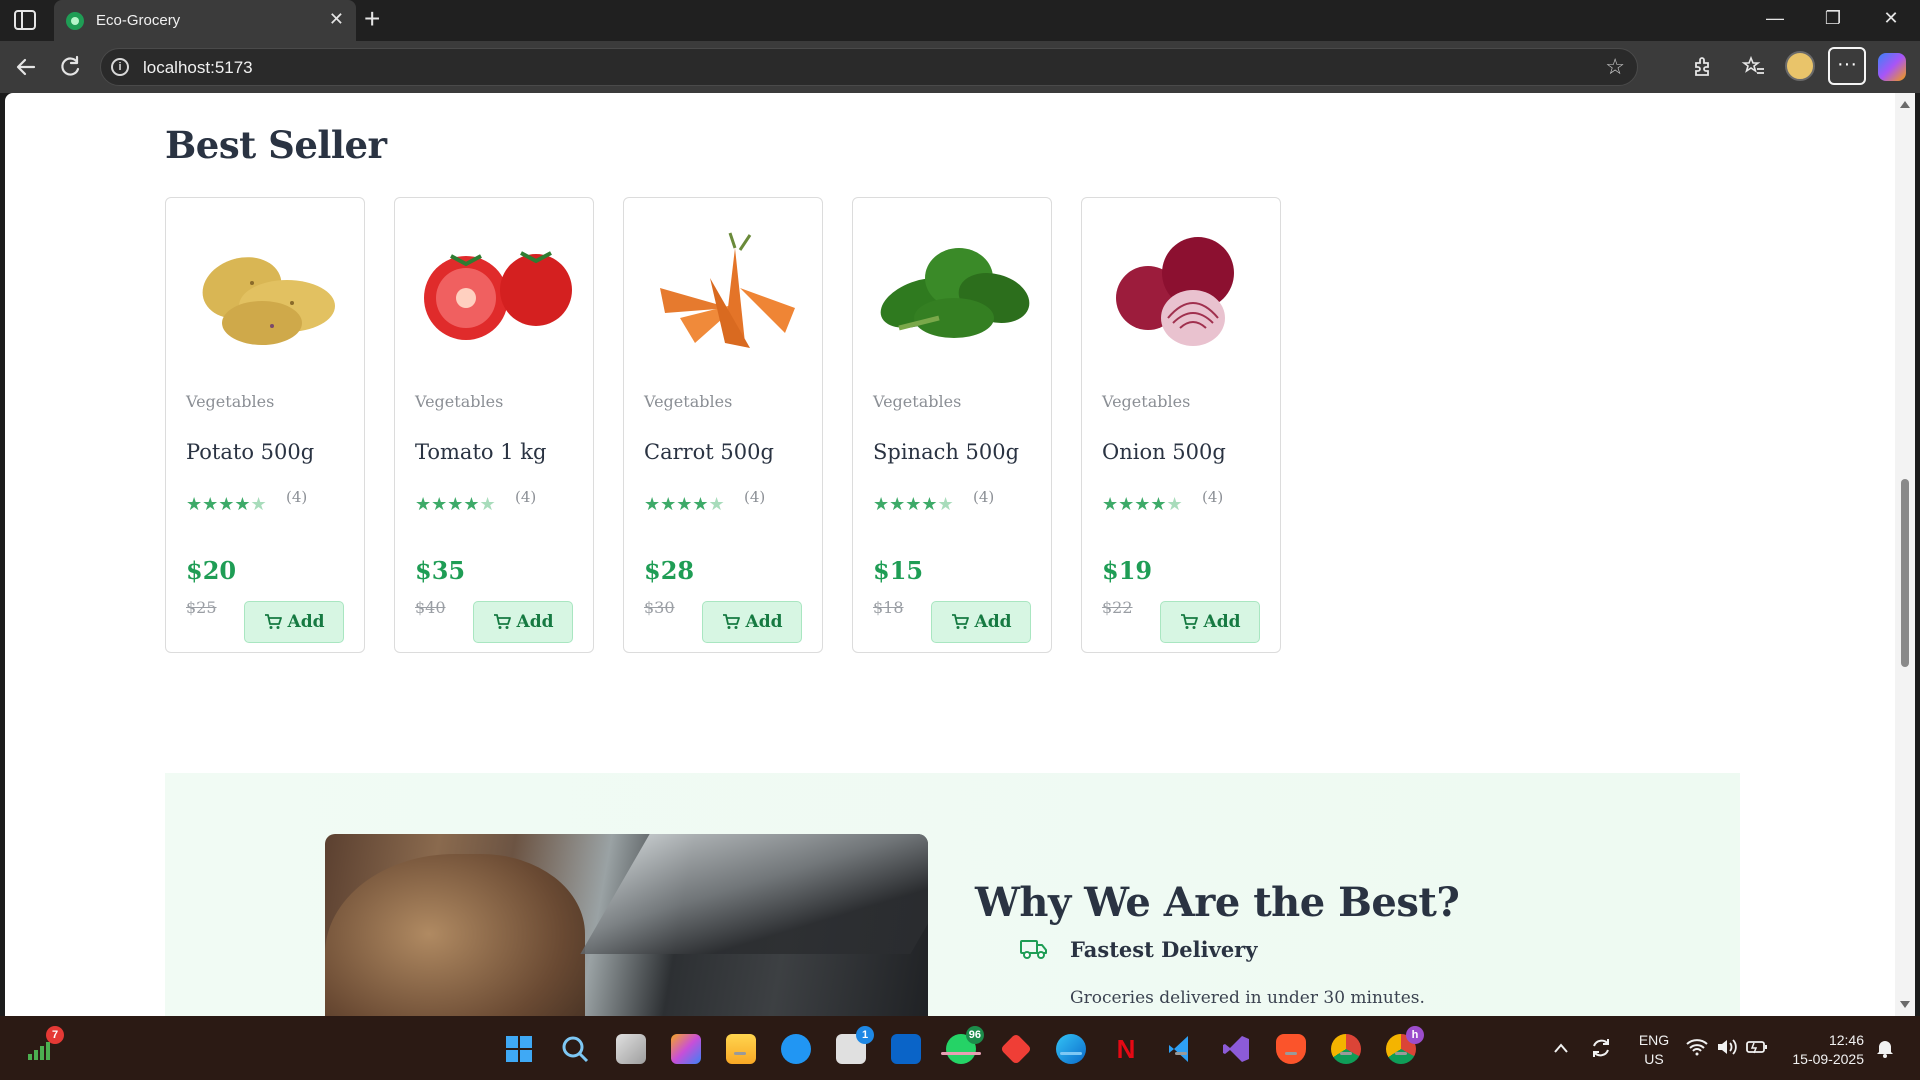 This screenshot has height=1080, width=1920. What do you see at coordinates (686, 1049) in the screenshot?
I see `copilot-app-icon` at bounding box center [686, 1049].